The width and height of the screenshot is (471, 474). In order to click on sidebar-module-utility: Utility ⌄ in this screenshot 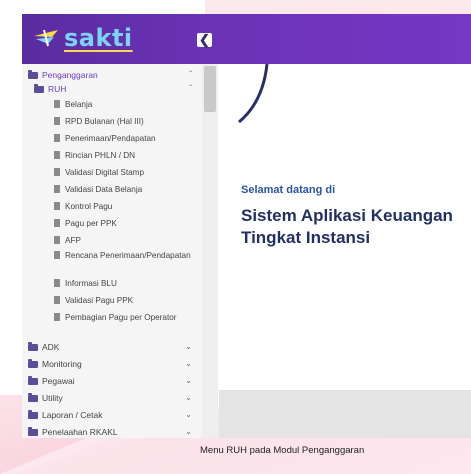, I will do `click(112, 398)`.